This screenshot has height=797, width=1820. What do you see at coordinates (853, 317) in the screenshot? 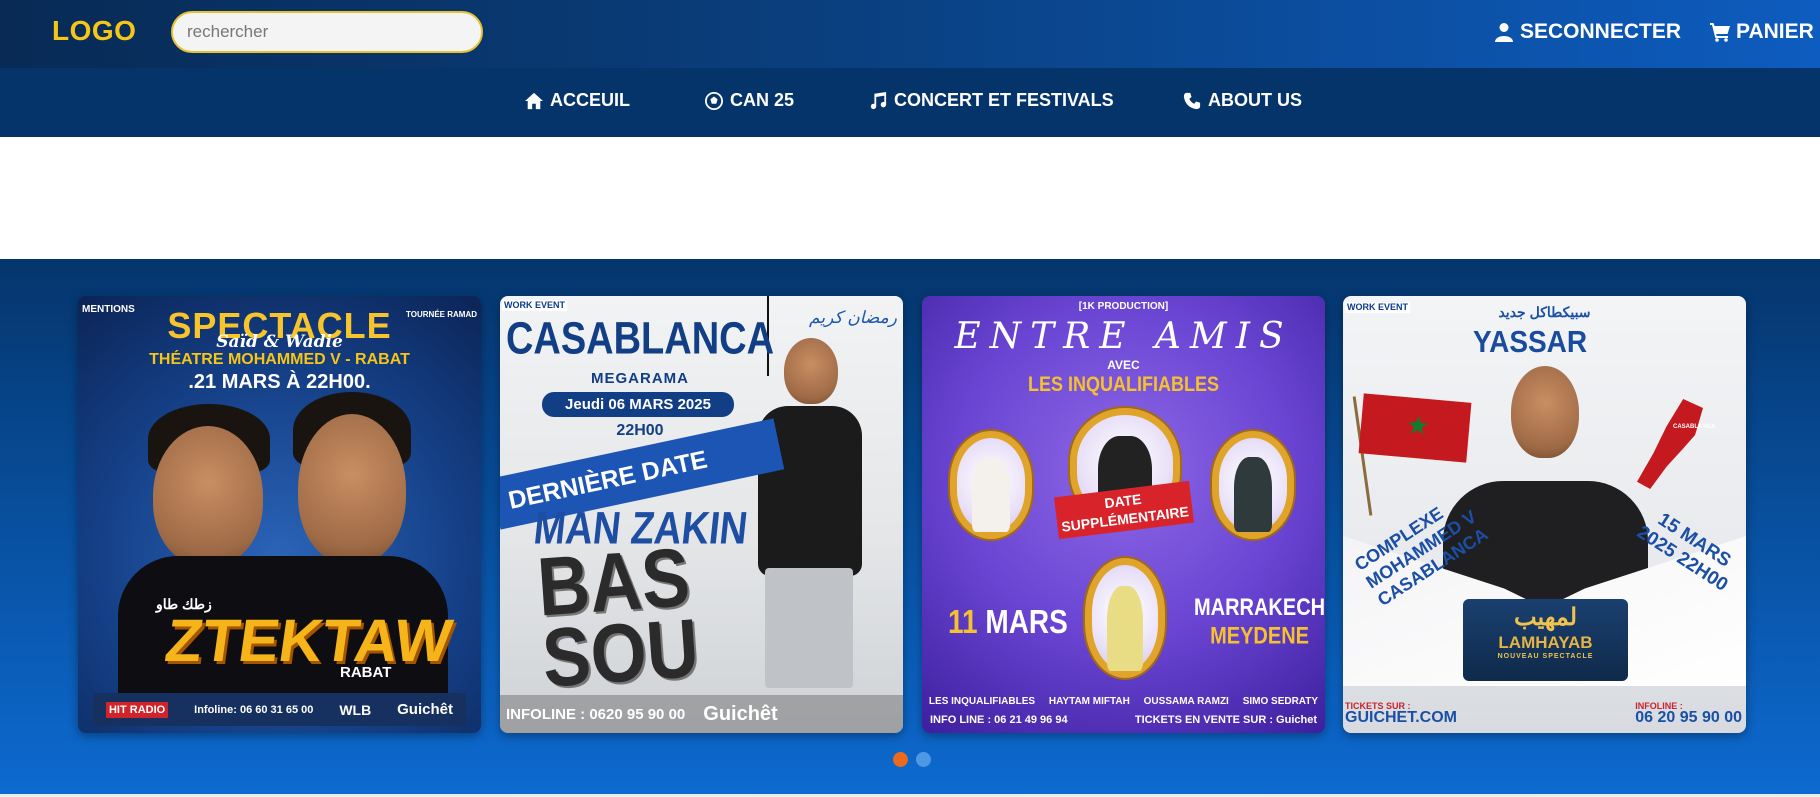
I see `poster-arabic-badge: رمضان كريم` at bounding box center [853, 317].